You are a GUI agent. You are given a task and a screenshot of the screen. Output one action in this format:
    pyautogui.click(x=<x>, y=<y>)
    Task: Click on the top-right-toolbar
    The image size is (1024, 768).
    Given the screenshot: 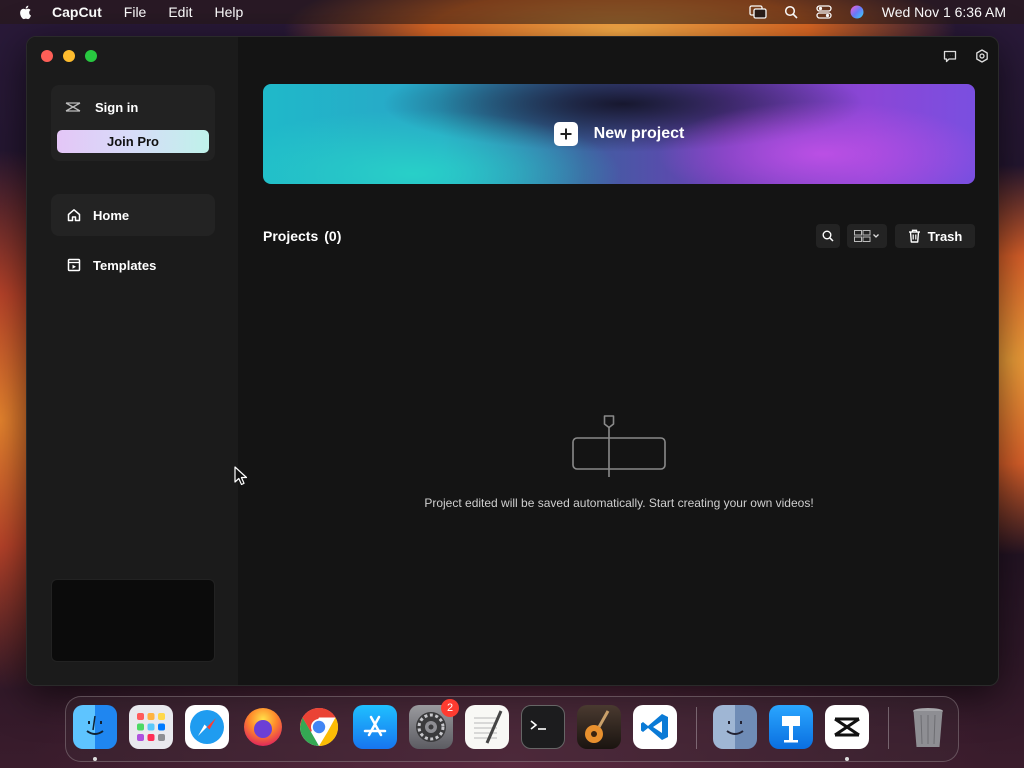 What is the action you would take?
    pyautogui.click(x=958, y=56)
    